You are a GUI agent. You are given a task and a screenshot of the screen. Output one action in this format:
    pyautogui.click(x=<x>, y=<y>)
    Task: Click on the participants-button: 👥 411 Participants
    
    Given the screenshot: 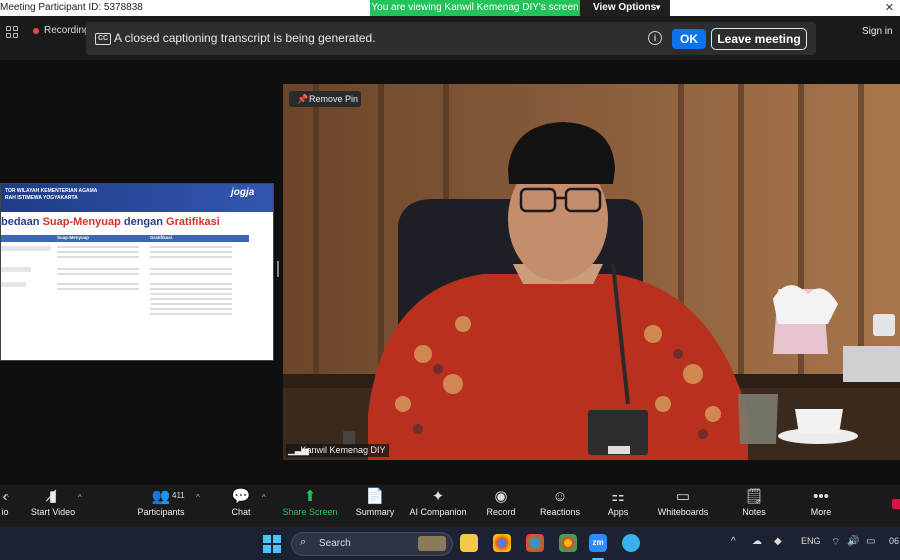 What is the action you would take?
    pyautogui.click(x=161, y=506)
    